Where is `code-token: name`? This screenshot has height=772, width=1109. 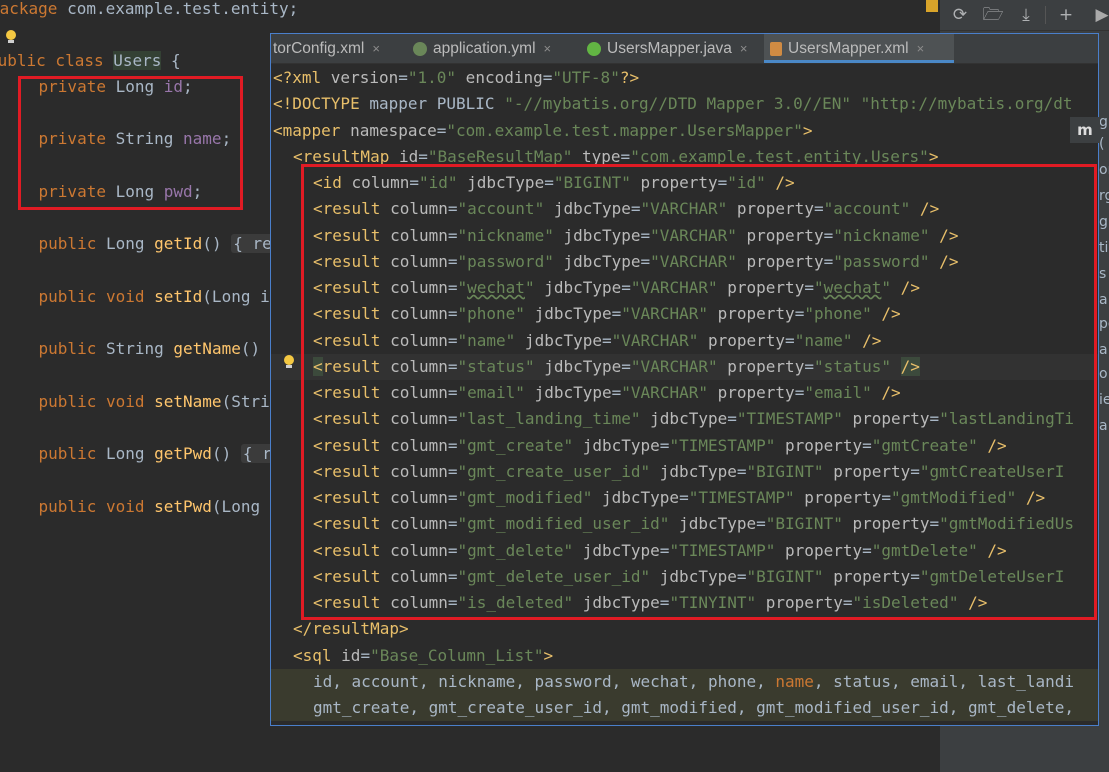 code-token: name is located at coordinates (794, 681).